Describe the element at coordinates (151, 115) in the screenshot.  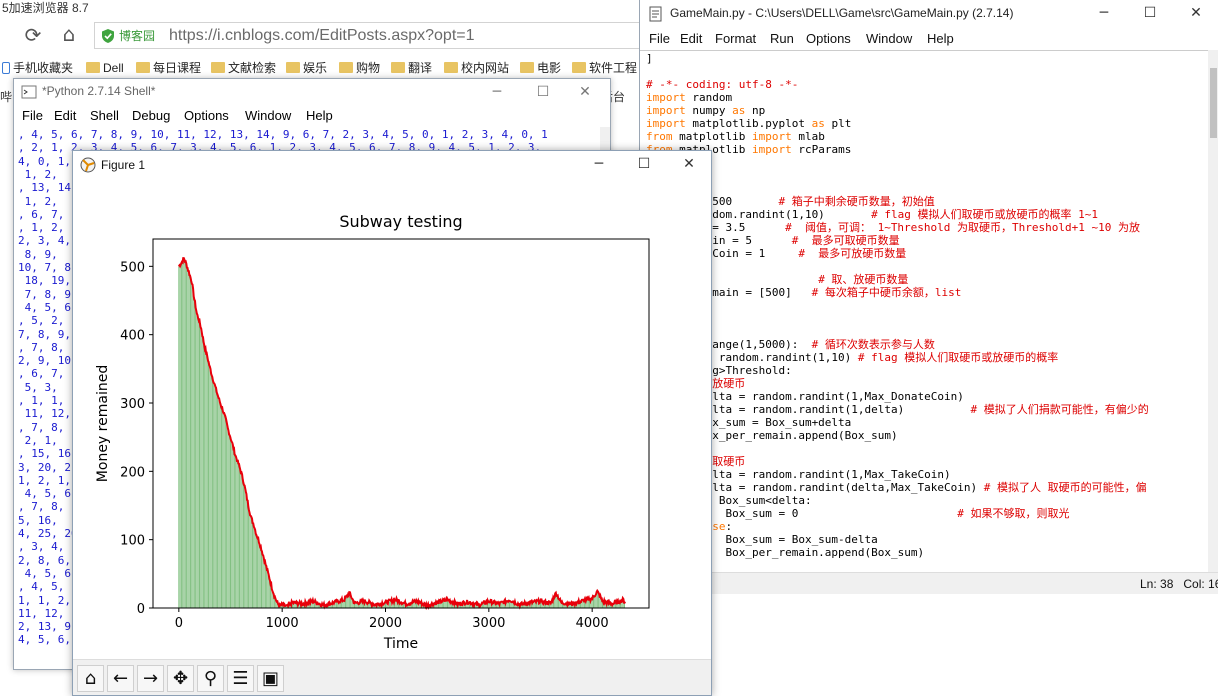
I see `menu-debug: Debug` at that location.